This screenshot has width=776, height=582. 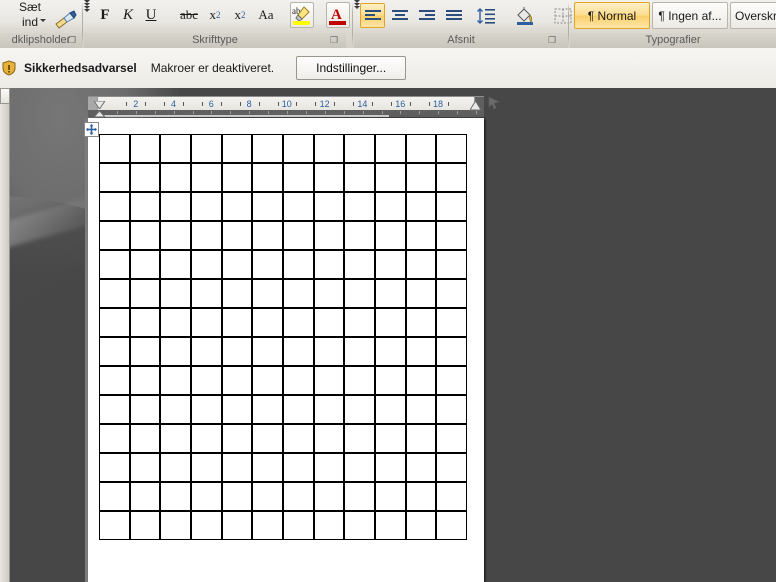 What do you see at coordinates (151, 15) in the screenshot?
I see `underline-button: U` at bounding box center [151, 15].